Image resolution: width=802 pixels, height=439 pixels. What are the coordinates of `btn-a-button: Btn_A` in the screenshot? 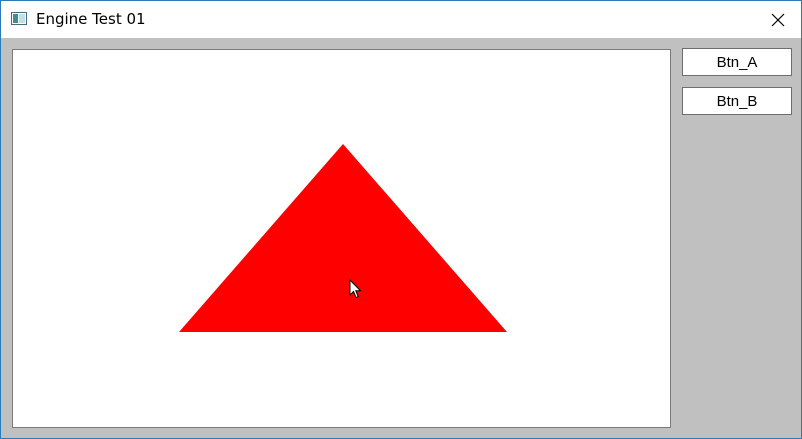 It's located at (737, 62).